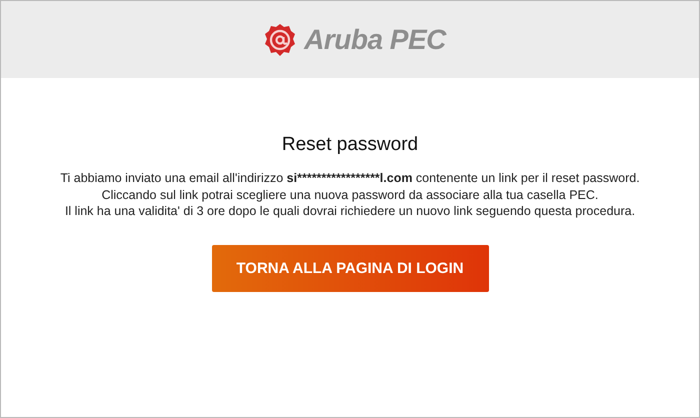 The image size is (700, 418). Describe the element at coordinates (350, 145) in the screenshot. I see `page-title: Reset password` at that location.